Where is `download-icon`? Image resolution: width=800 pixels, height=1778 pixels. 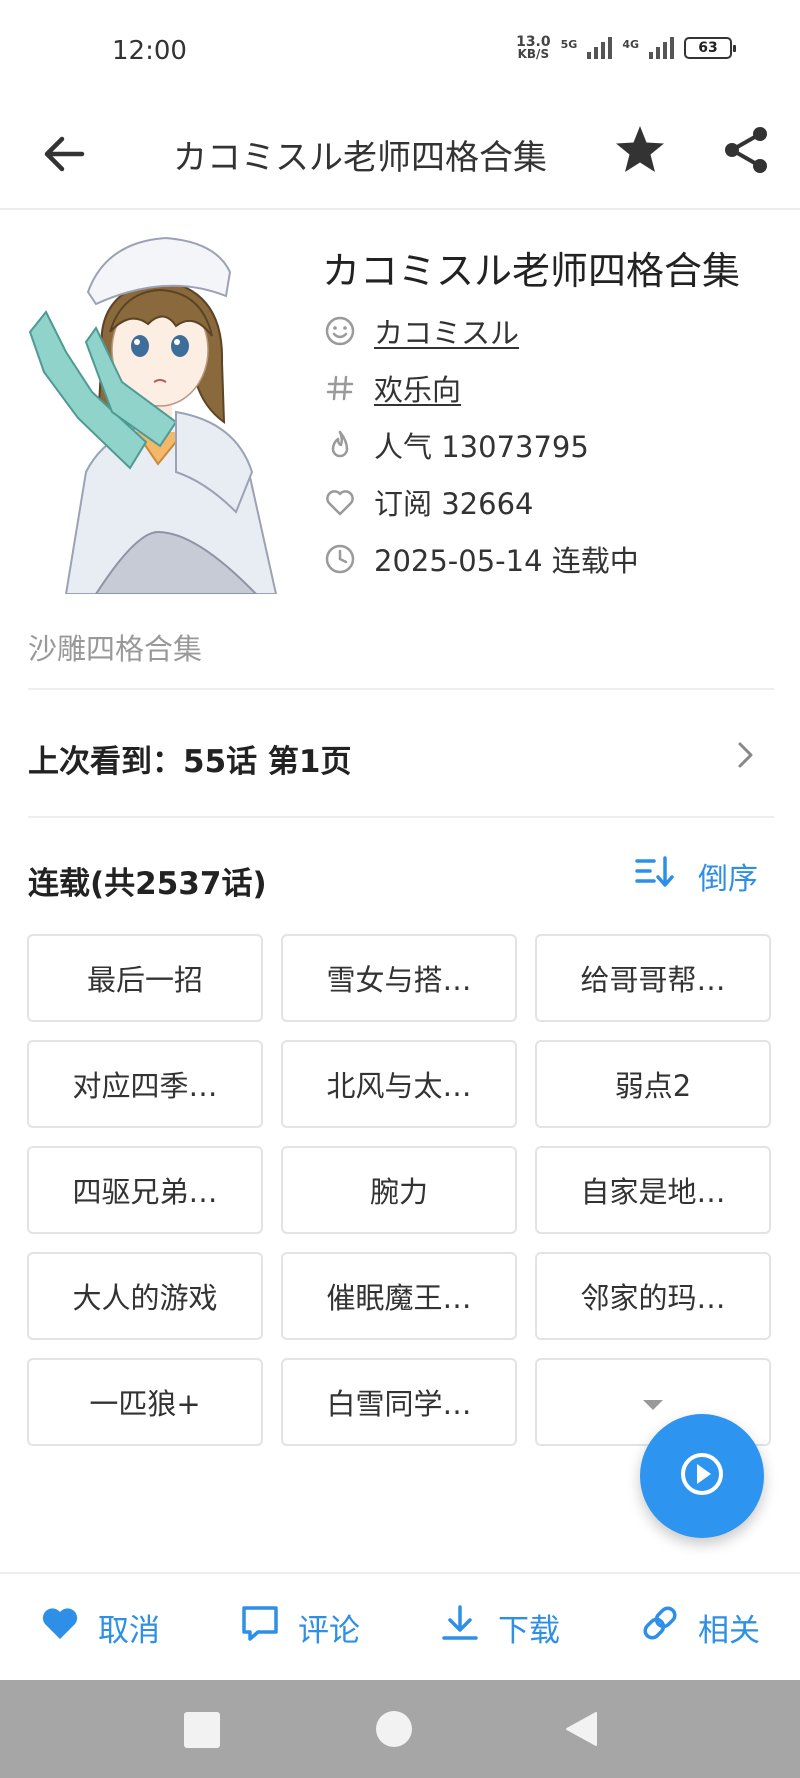 download-icon is located at coordinates (460, 1627).